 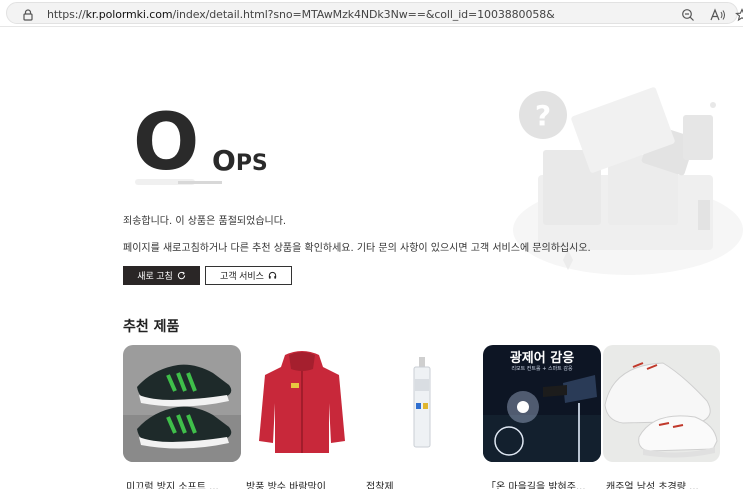 I want to click on product-card: 접착제, so click(x=422, y=417).